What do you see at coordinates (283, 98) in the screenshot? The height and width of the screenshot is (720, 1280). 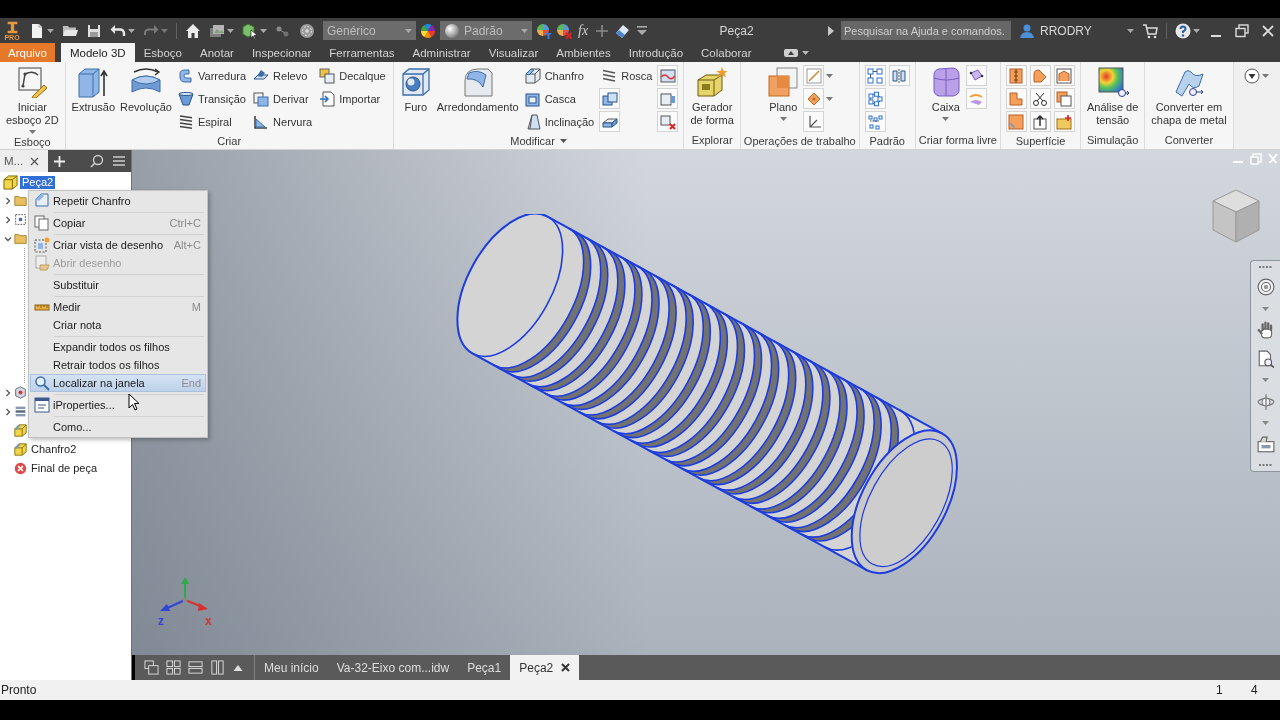 I see `tool-button: Derivar` at bounding box center [283, 98].